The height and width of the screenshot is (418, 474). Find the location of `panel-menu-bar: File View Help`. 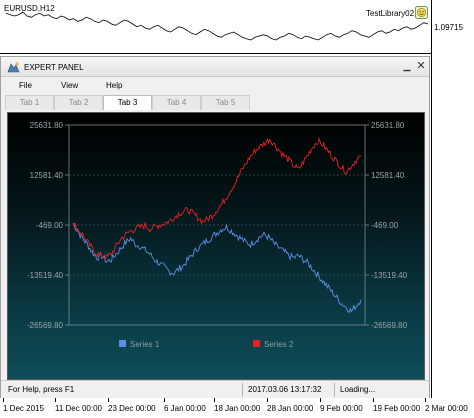

panel-menu-bar: File View Help is located at coordinates (215, 85).